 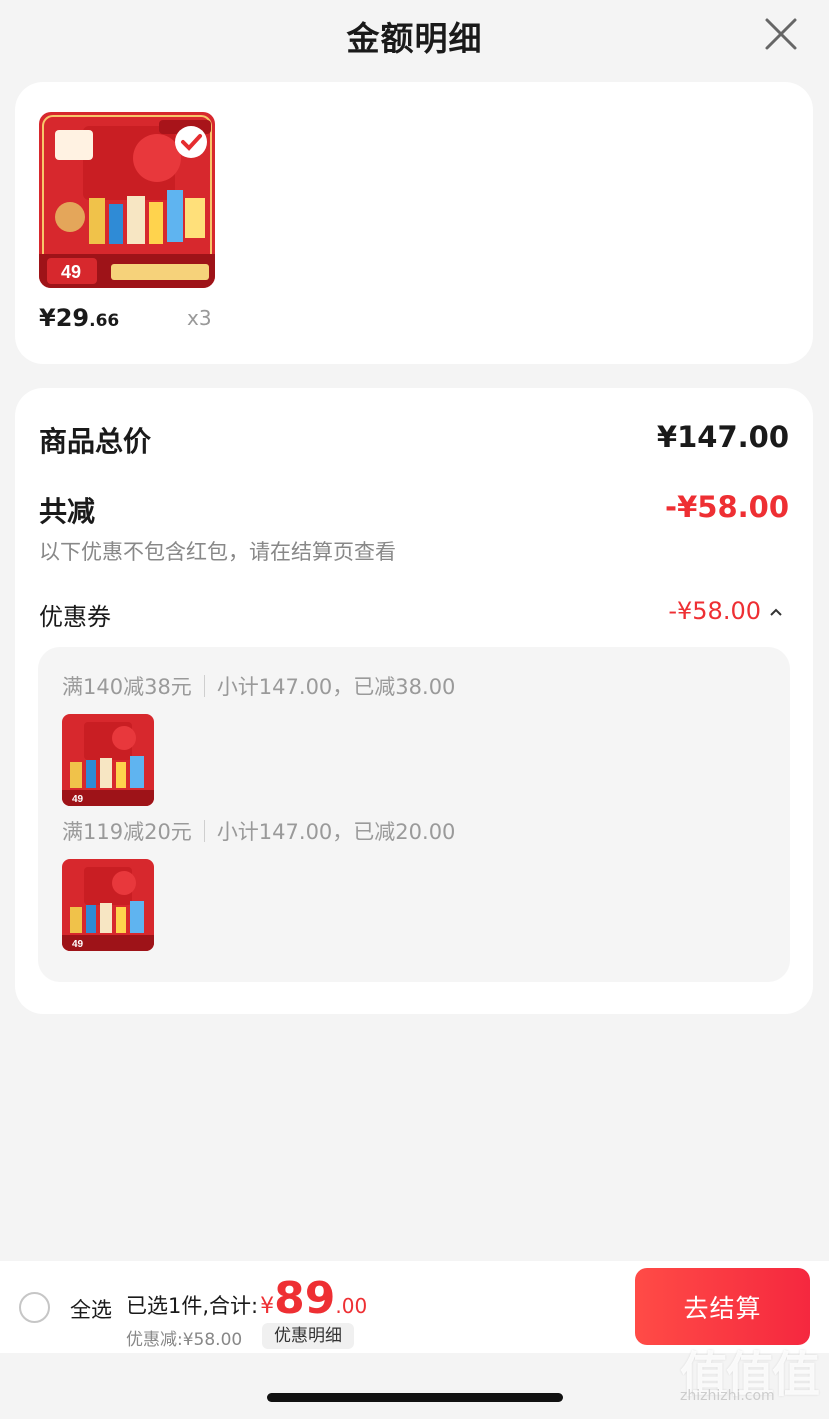 I want to click on coupon-rule: 满140减38元, so click(x=127, y=687).